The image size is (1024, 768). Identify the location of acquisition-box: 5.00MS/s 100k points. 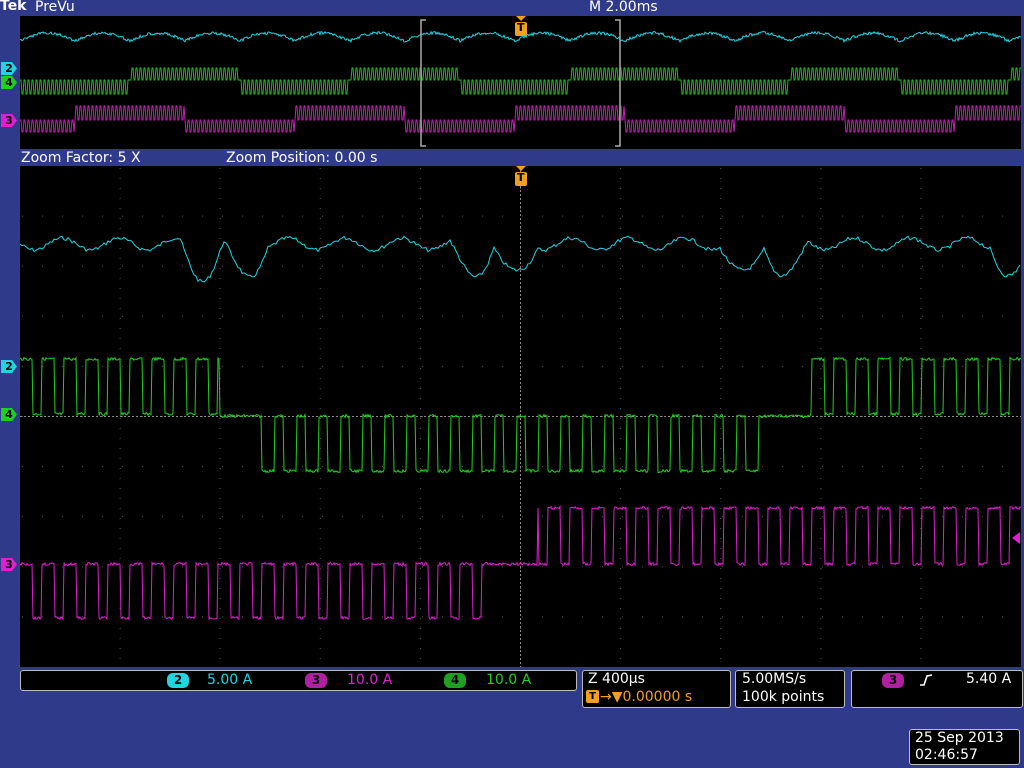
(790, 689).